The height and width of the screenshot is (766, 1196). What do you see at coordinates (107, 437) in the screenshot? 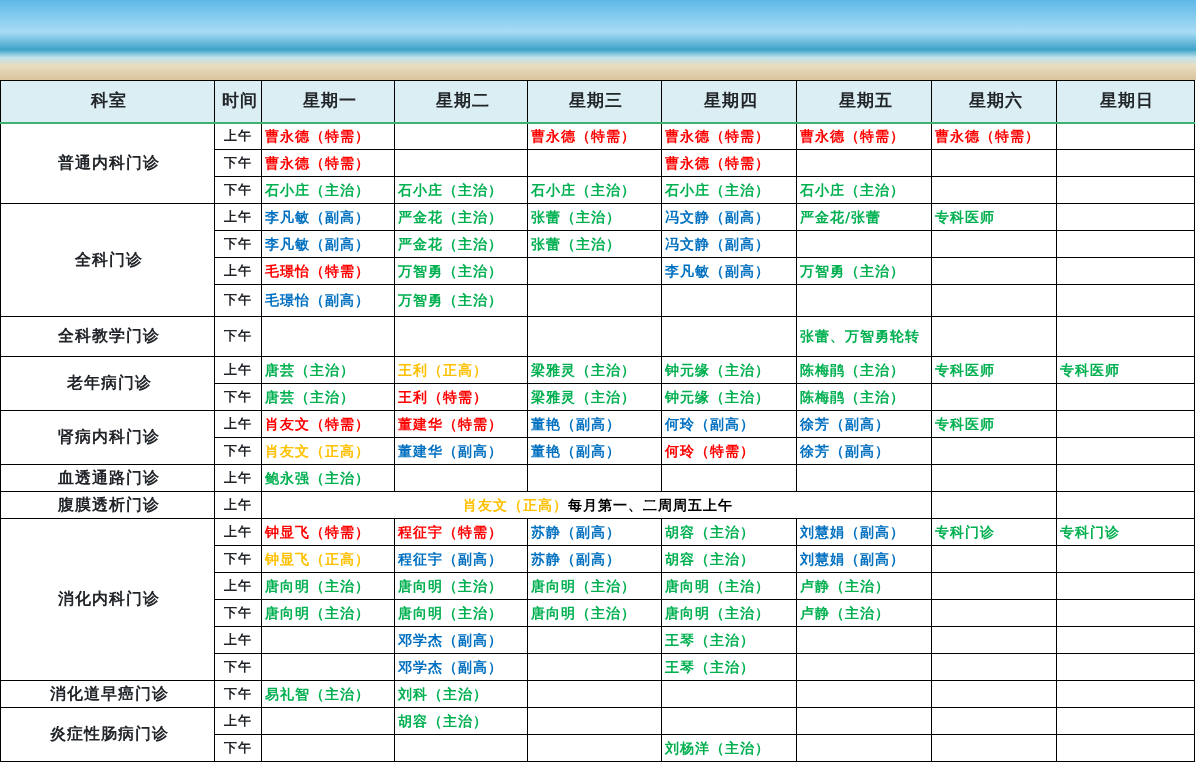
I see `department-cell: 肾病内科门诊` at bounding box center [107, 437].